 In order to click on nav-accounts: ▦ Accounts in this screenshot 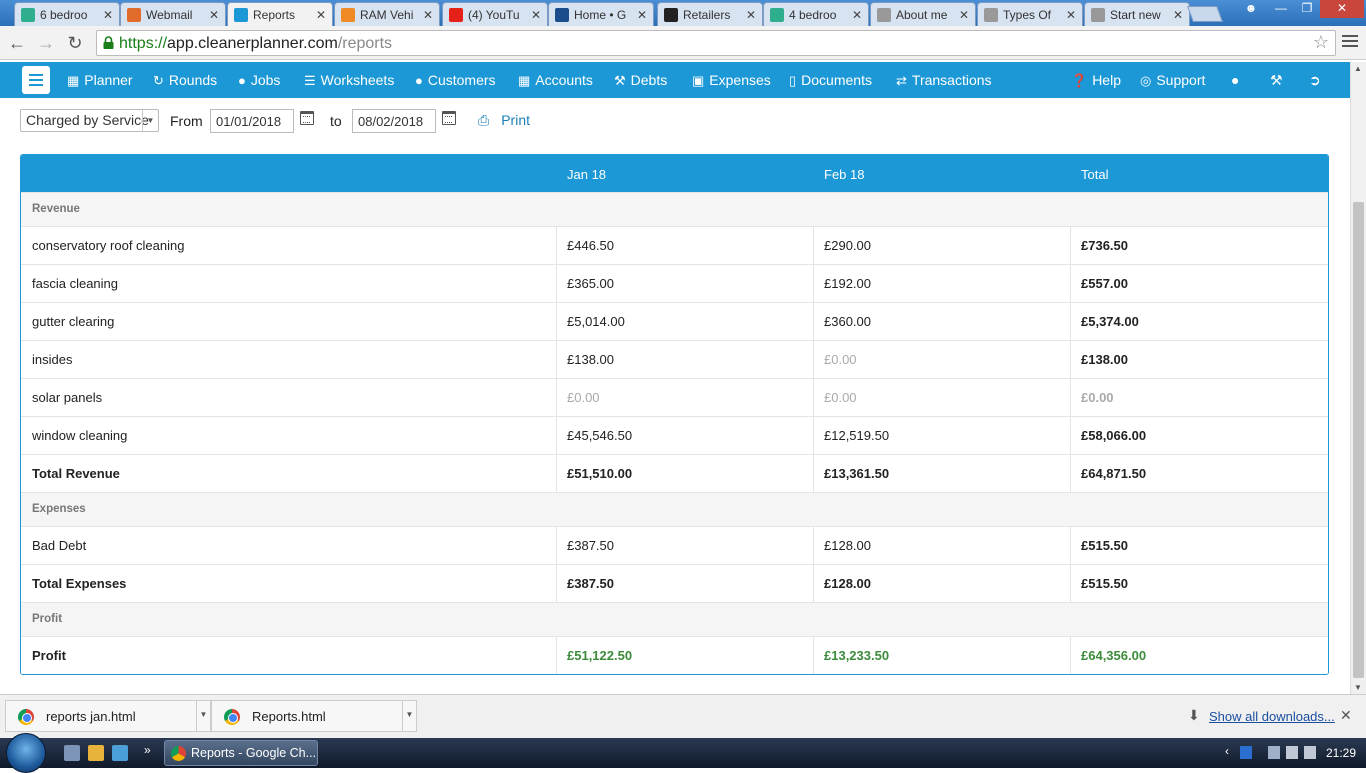, I will do `click(555, 80)`.